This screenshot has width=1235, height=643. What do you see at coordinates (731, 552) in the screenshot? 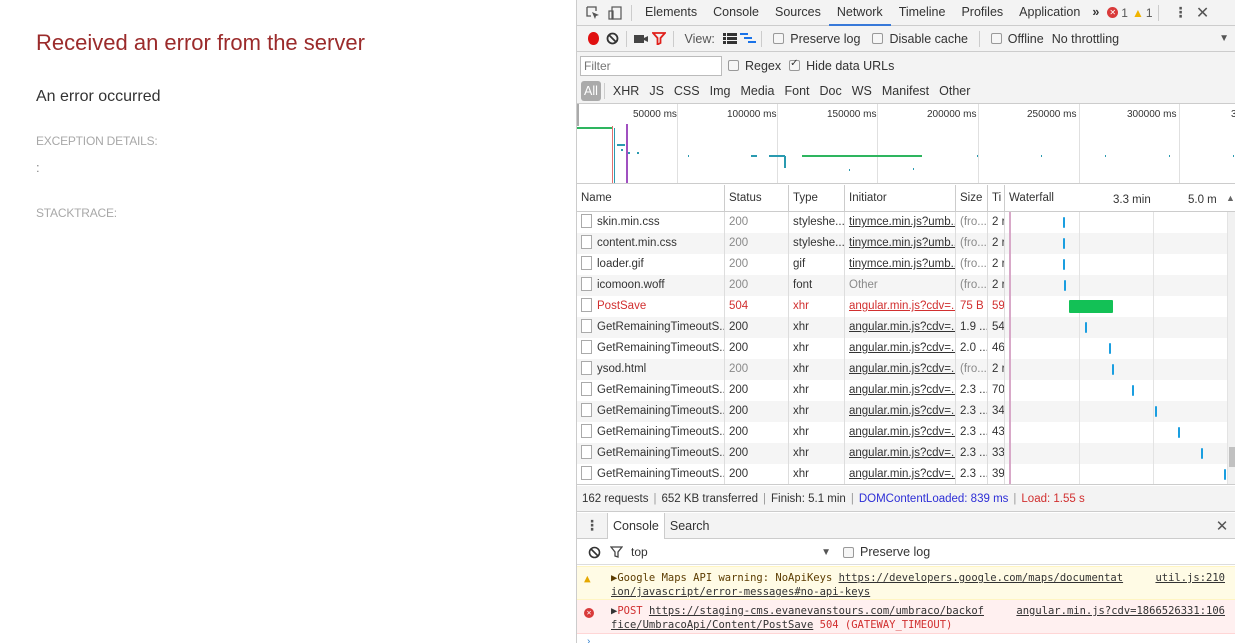
I see `context-select: top ▼` at bounding box center [731, 552].